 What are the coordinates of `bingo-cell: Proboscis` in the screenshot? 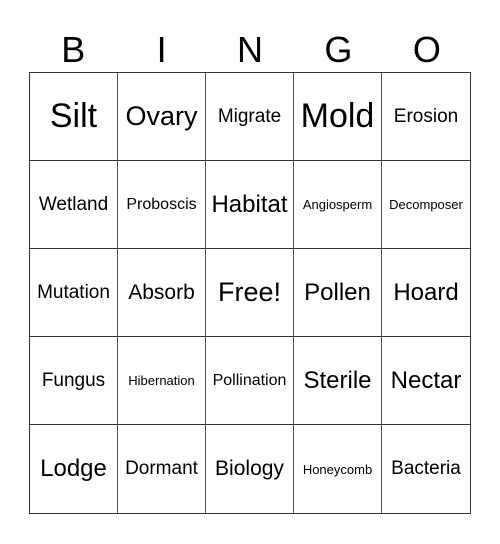 It's located at (162, 205).